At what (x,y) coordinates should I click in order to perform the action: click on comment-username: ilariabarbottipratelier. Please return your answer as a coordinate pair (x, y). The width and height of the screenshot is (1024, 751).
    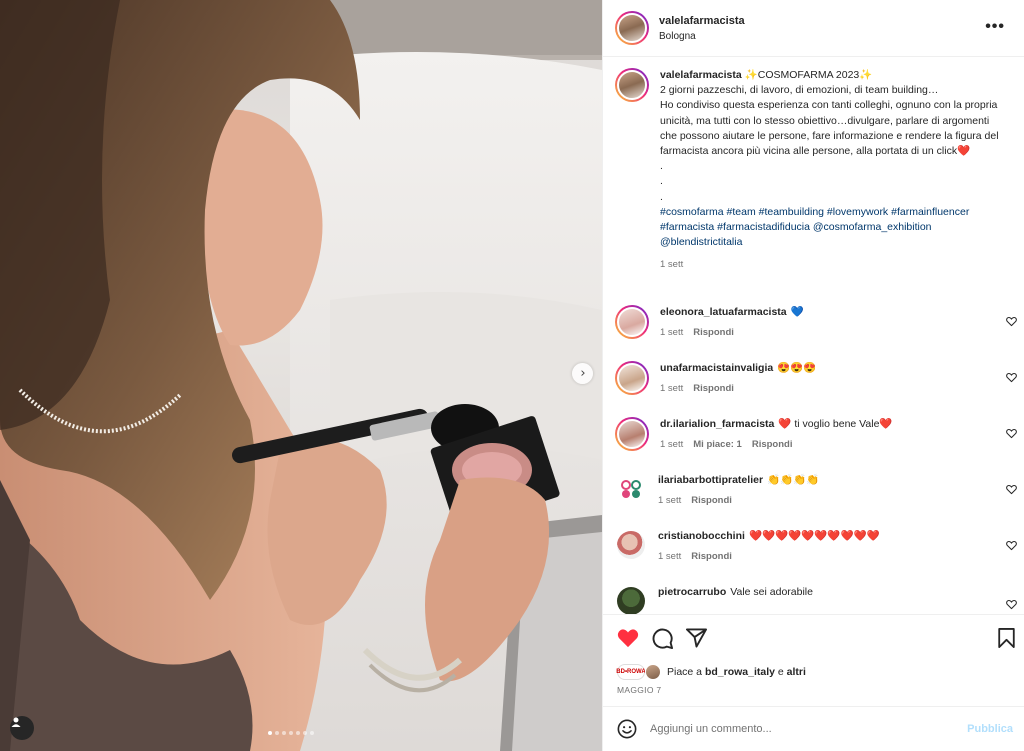
    Looking at the image, I should click on (710, 480).